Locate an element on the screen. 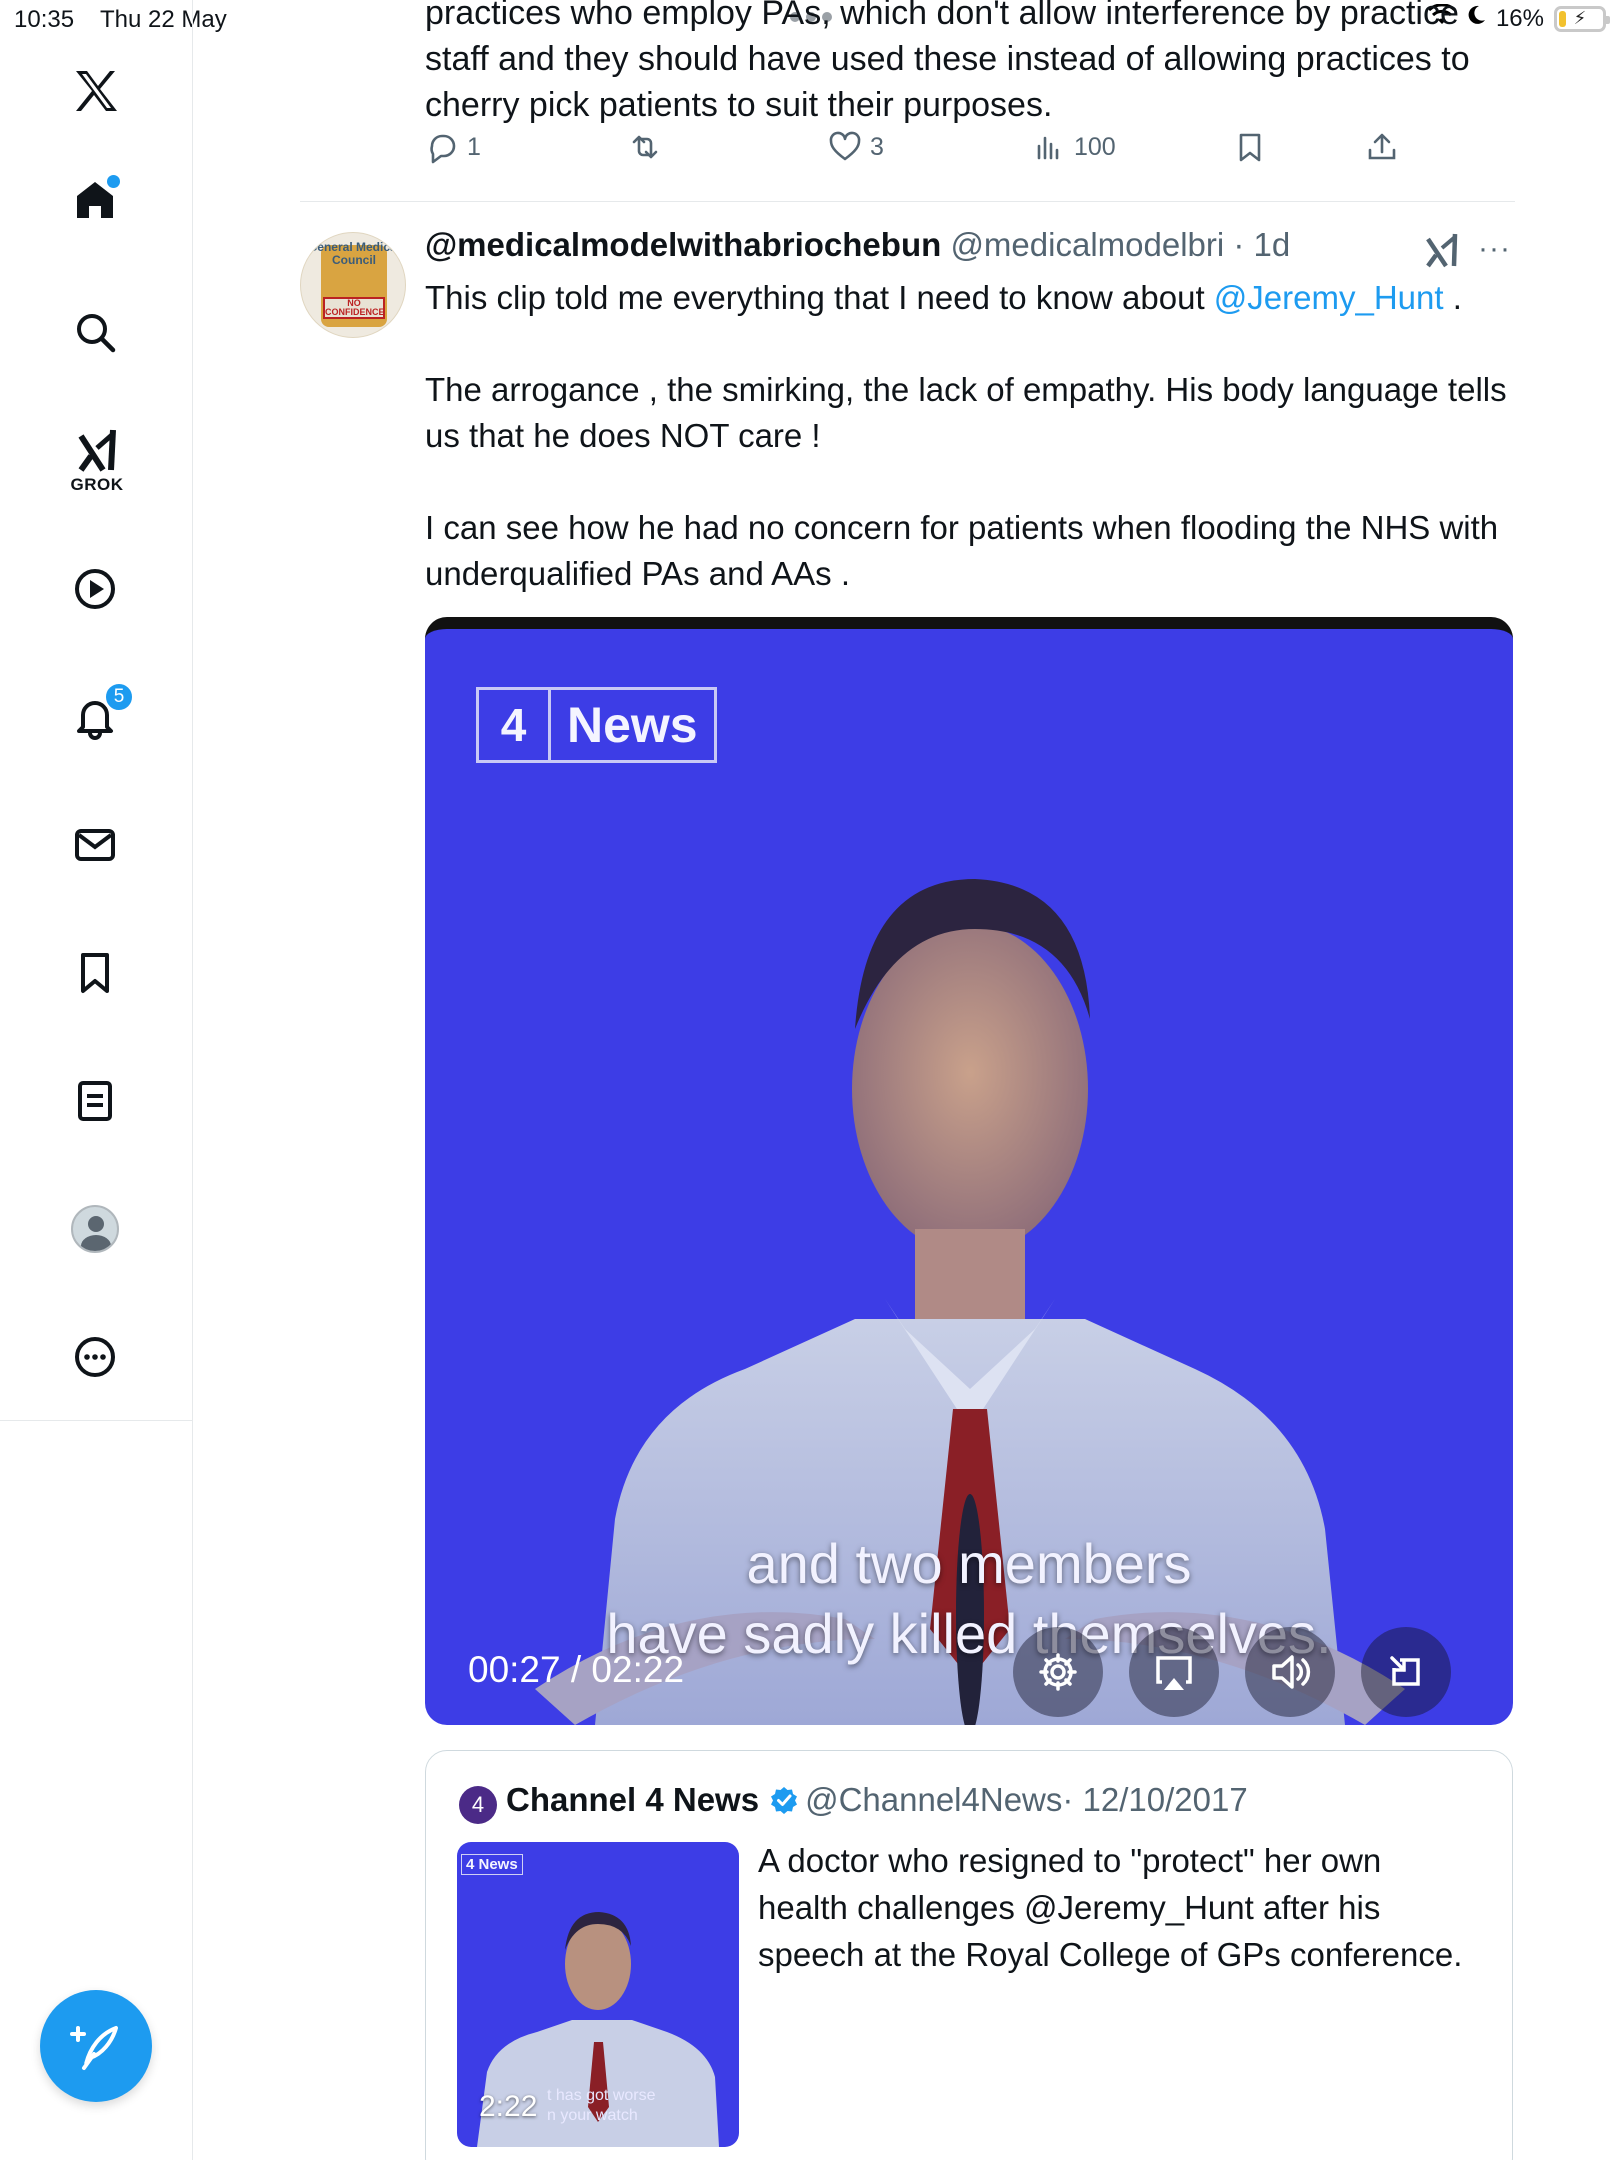 This screenshot has width=1620, height=2160. volume-icon is located at coordinates (1291, 1672).